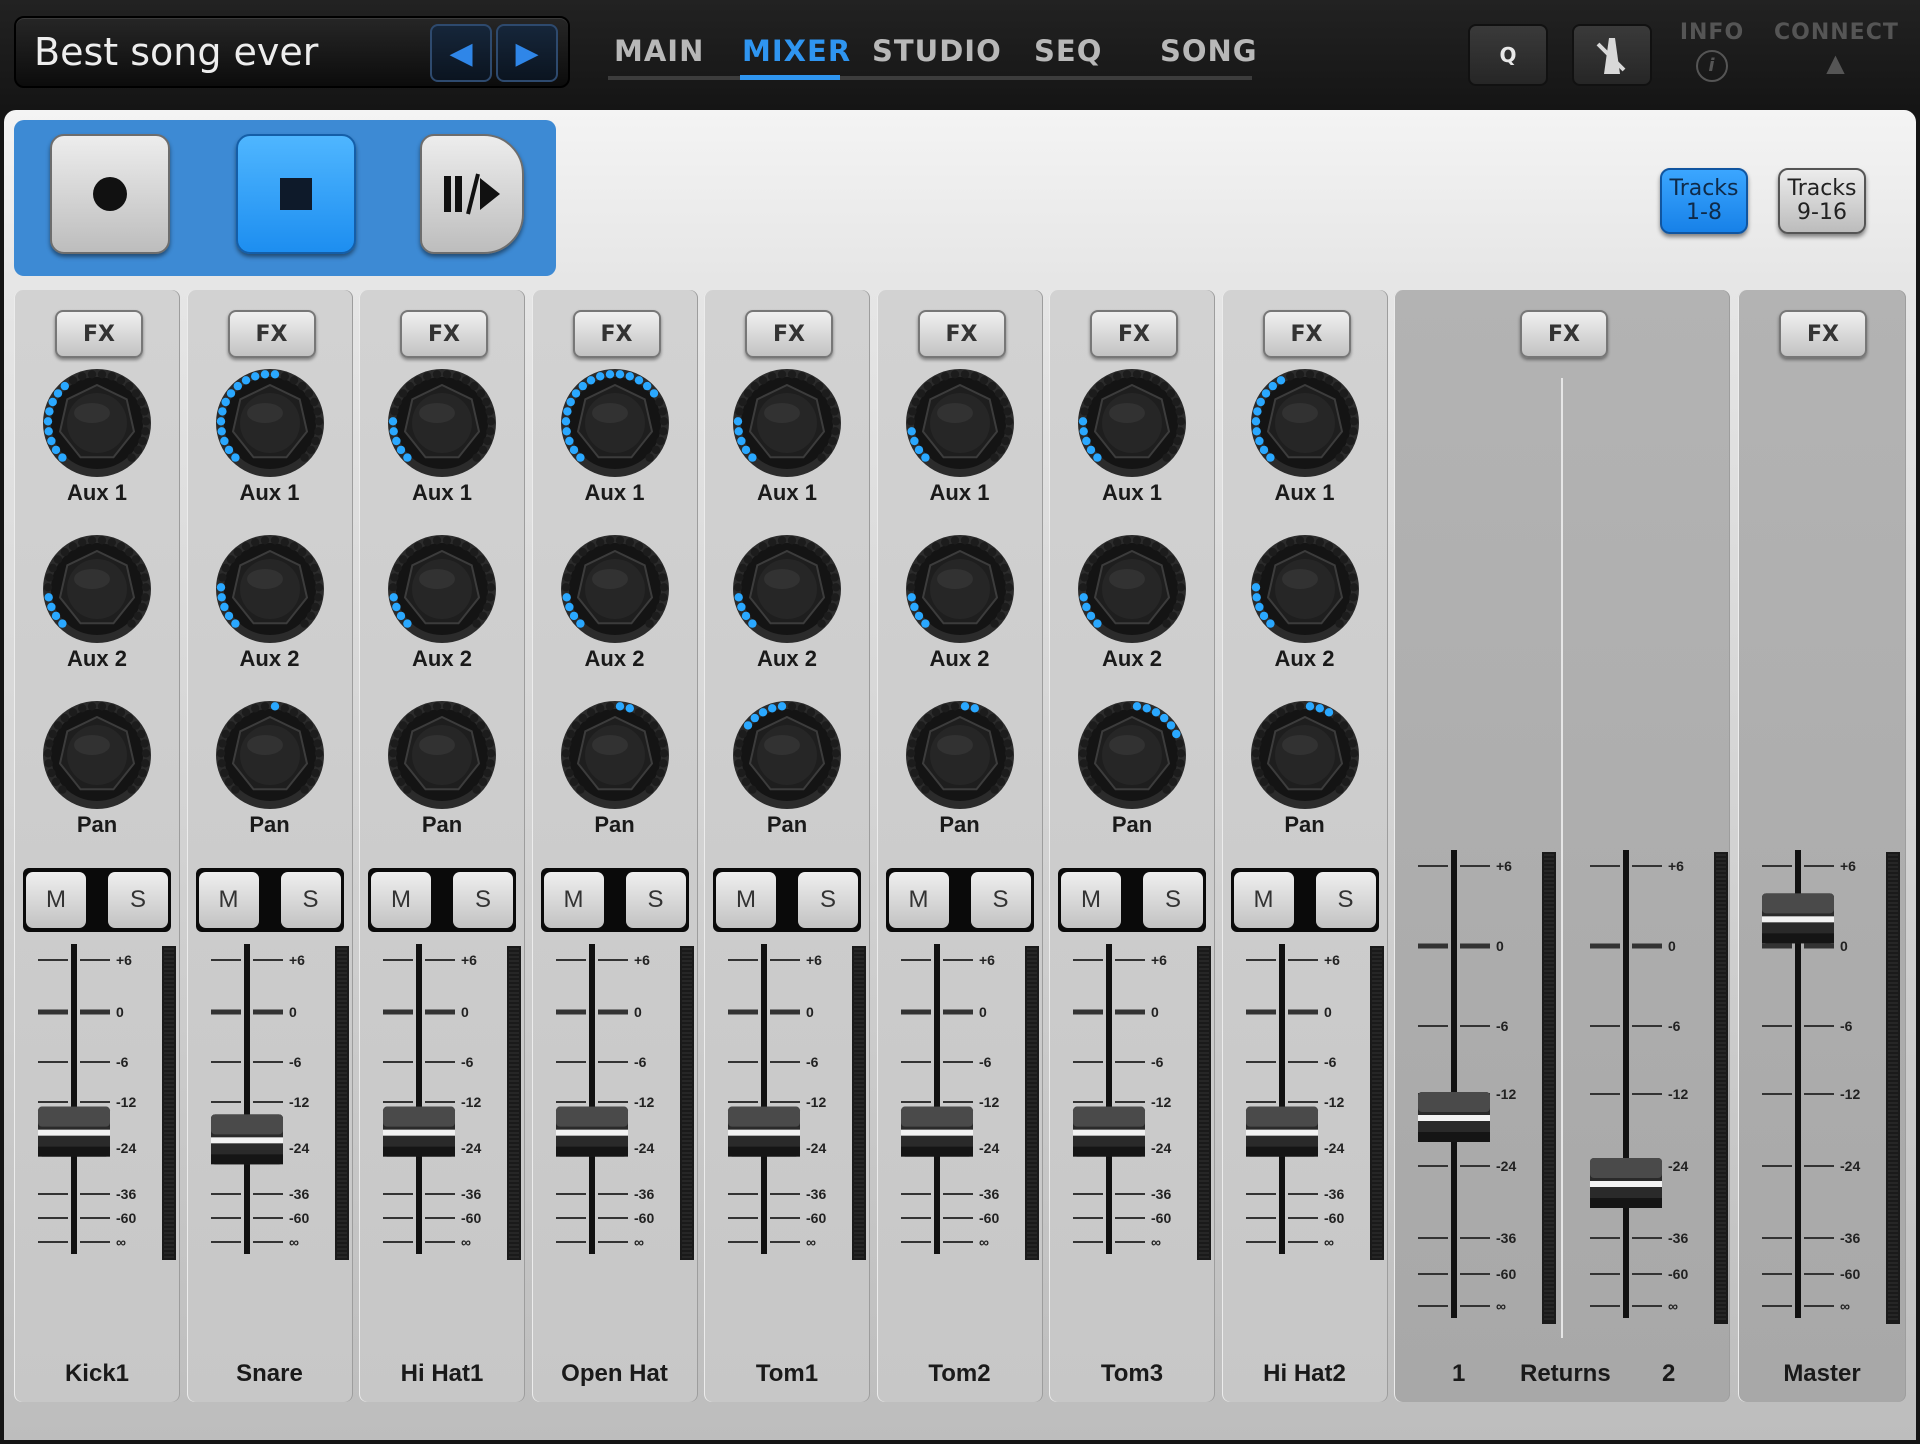 The width and height of the screenshot is (1920, 1444). What do you see at coordinates (110, 194) in the screenshot?
I see `record-button` at bounding box center [110, 194].